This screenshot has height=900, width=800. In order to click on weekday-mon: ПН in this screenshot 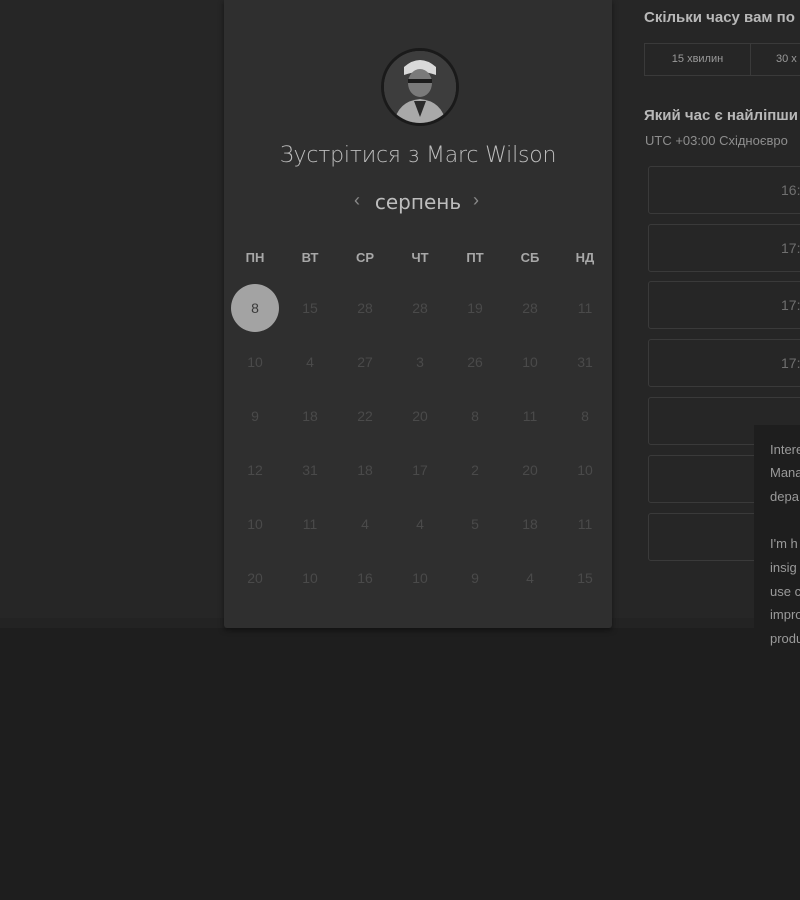, I will do `click(255, 257)`.